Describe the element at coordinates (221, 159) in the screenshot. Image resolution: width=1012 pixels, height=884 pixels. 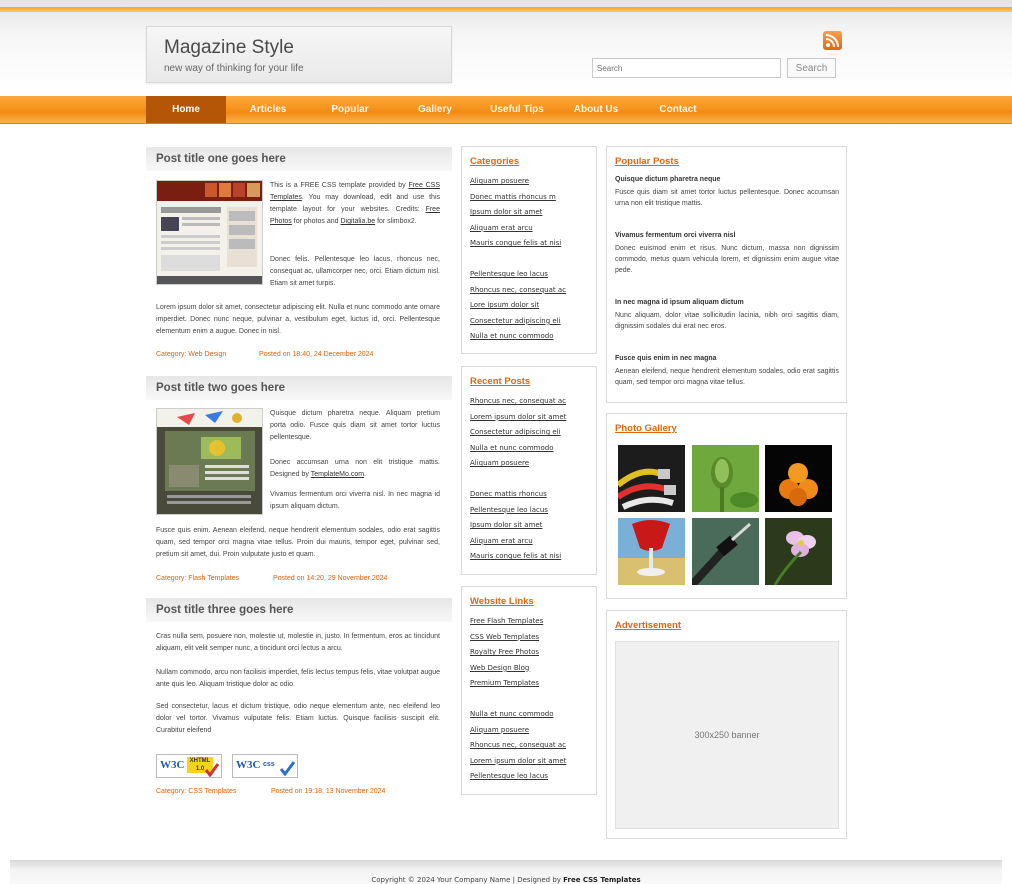
I see `post-title: Post title one goes here` at that location.